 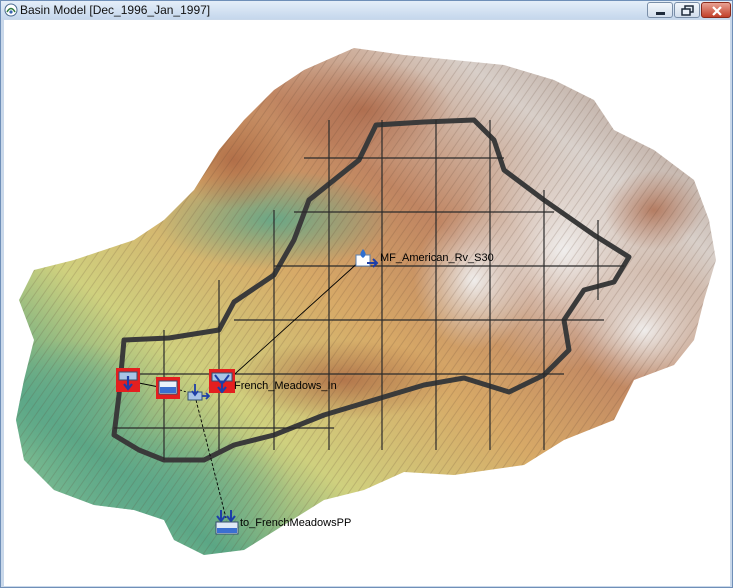 What do you see at coordinates (660, 13) in the screenshot?
I see `minimize-icon` at bounding box center [660, 13].